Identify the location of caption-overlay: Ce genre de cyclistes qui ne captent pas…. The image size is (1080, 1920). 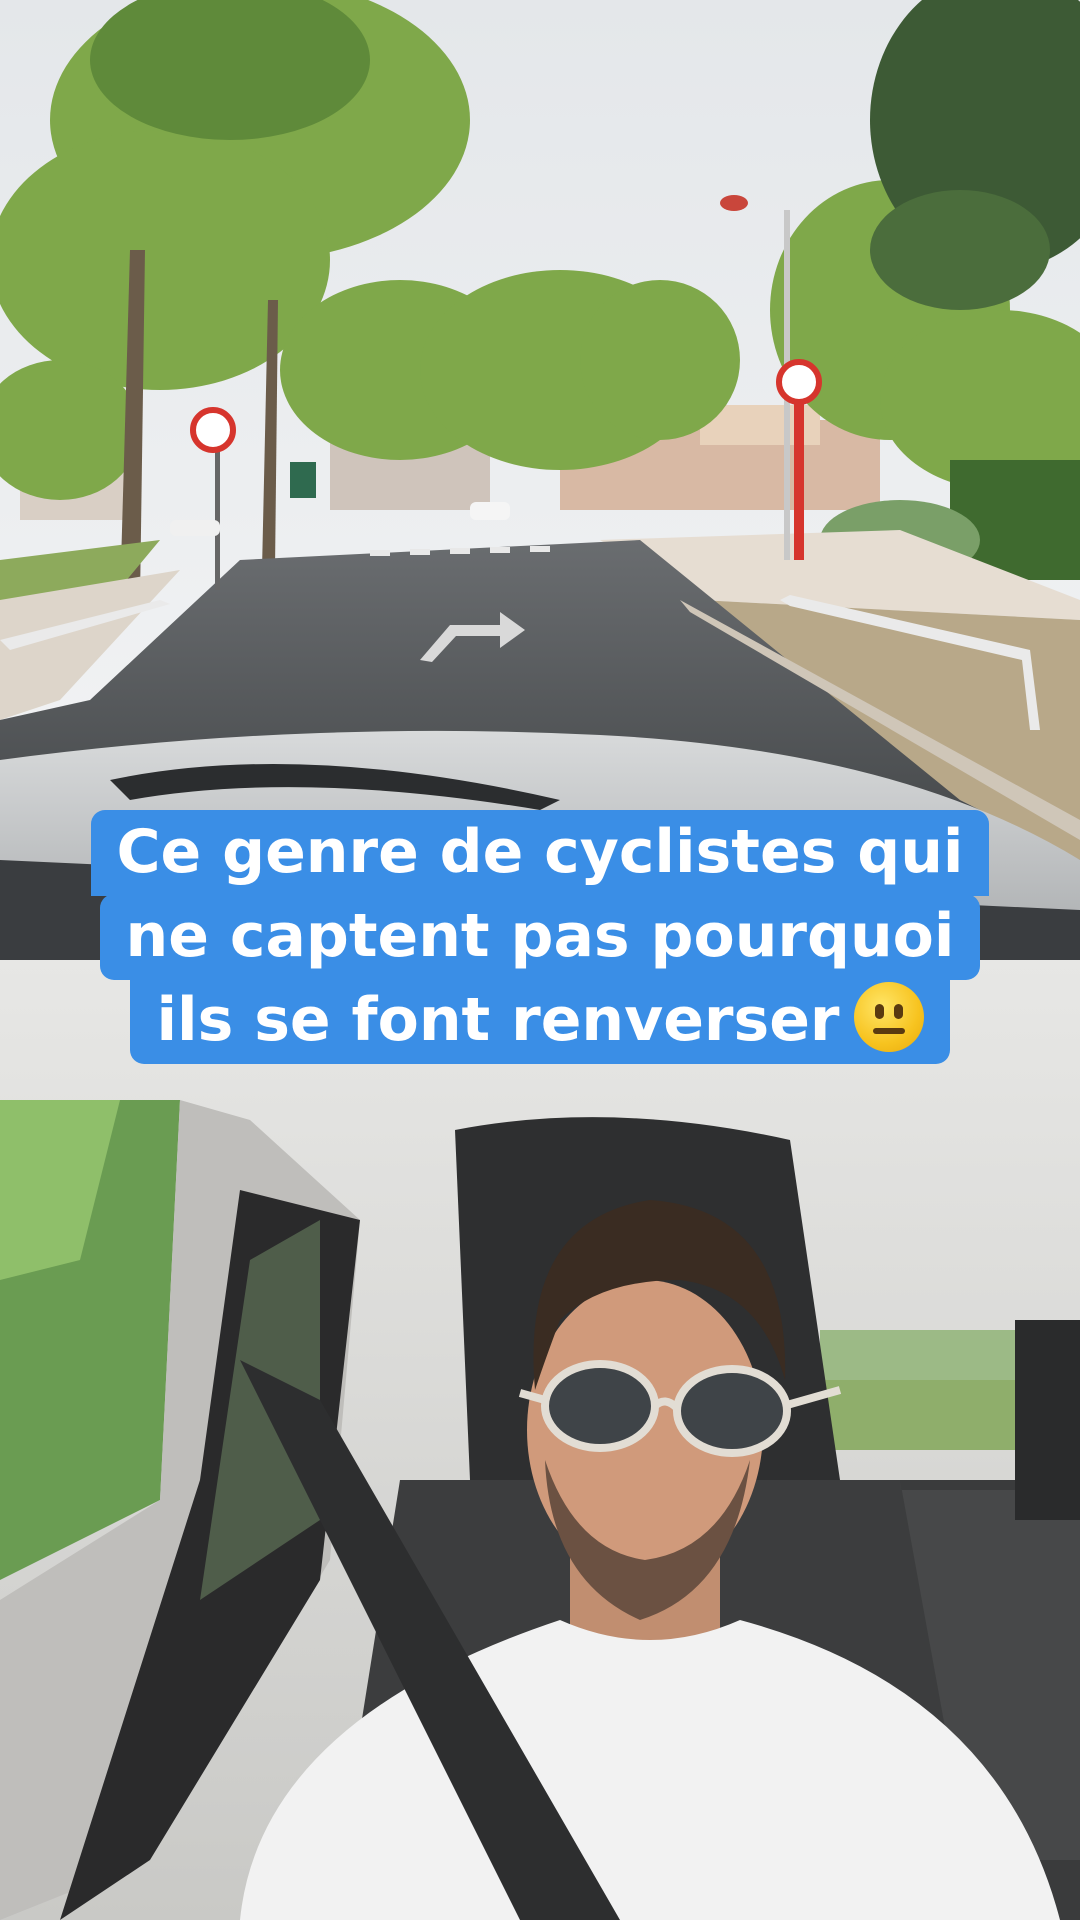
(540, 937).